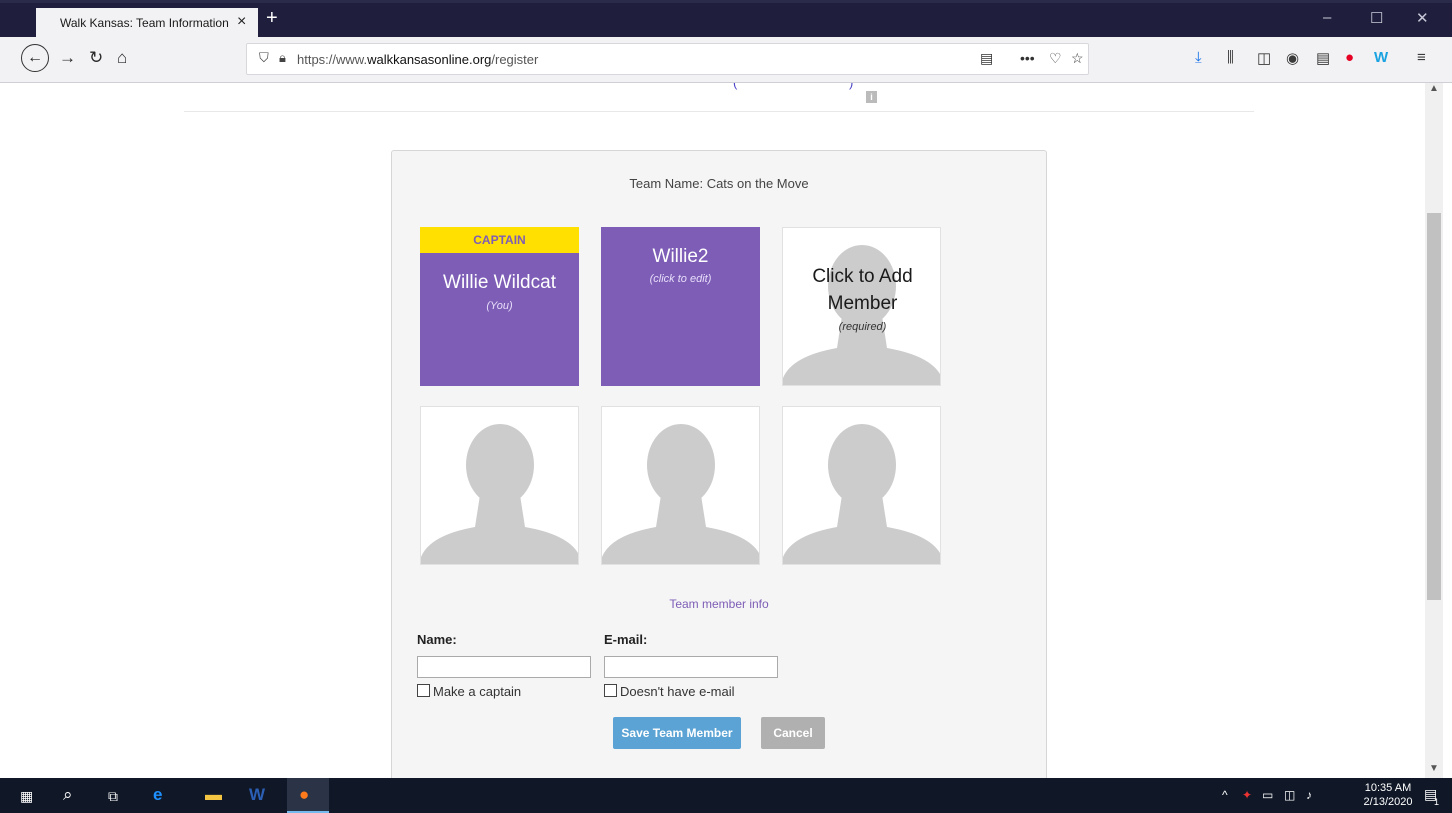 The width and height of the screenshot is (1452, 813). I want to click on clock-date: 2/13/2020, so click(1388, 802).